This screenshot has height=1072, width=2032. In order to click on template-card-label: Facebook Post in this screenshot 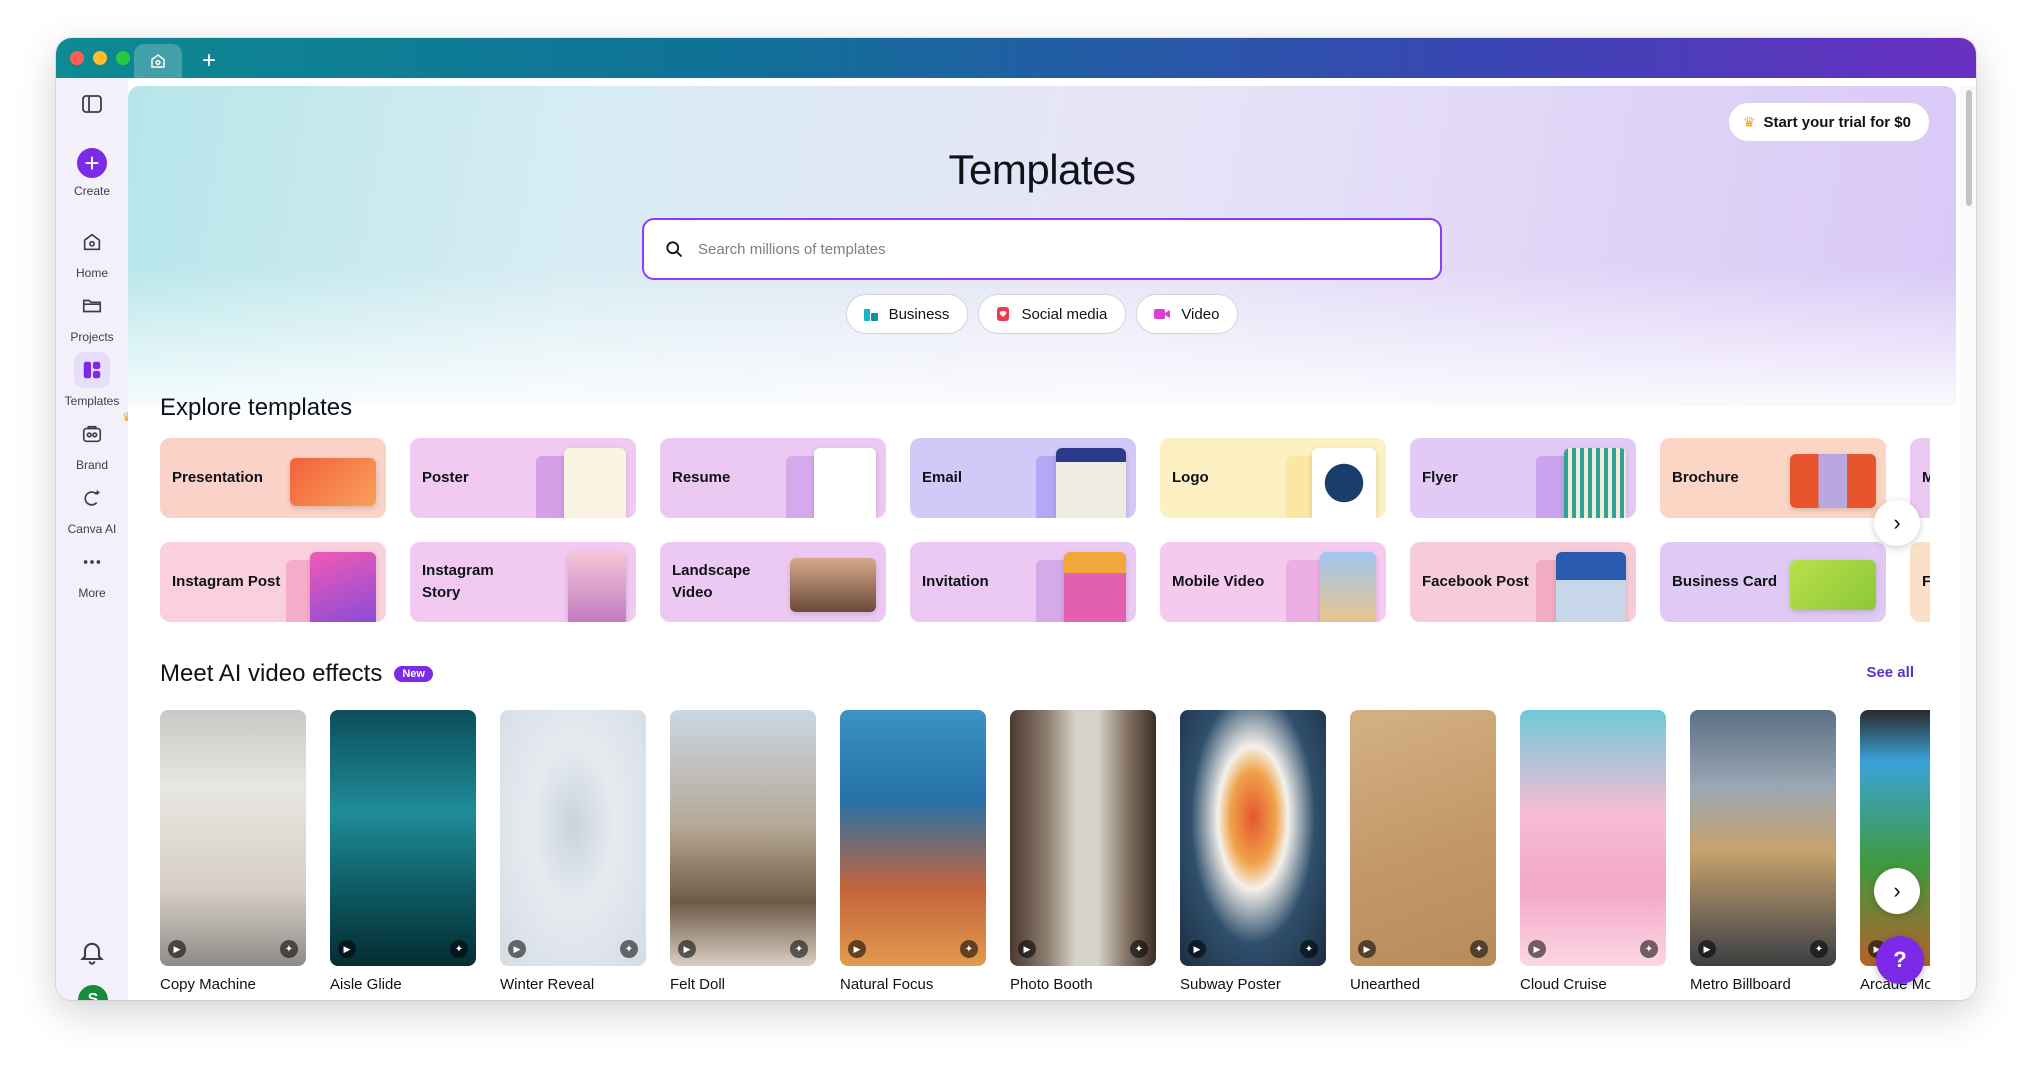, I will do `click(1475, 581)`.